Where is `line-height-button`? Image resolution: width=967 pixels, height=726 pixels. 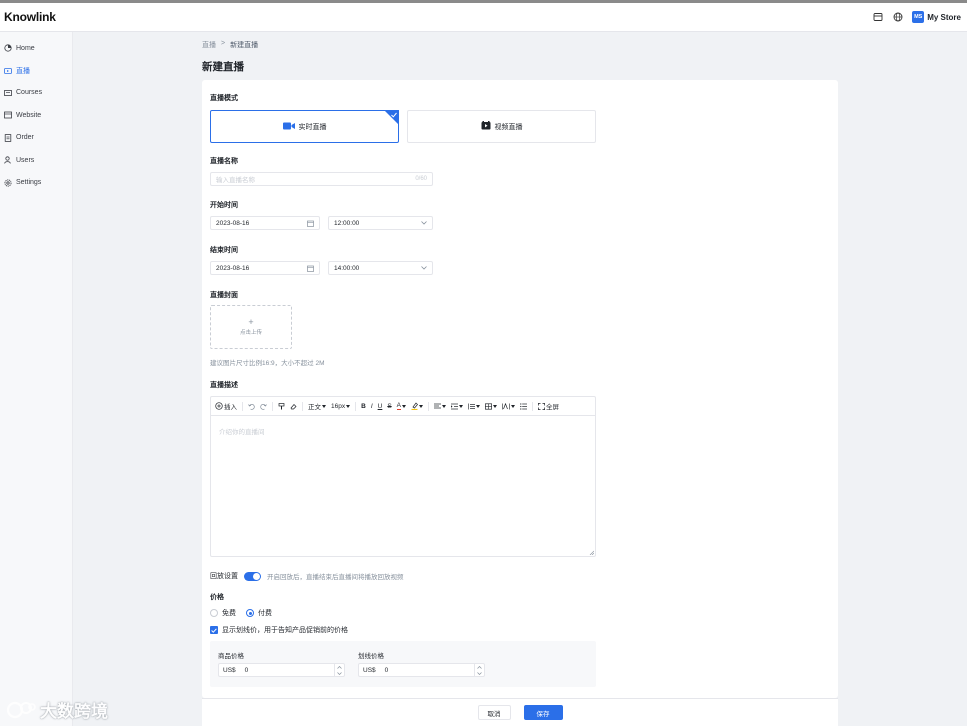
line-height-button is located at coordinates (474, 406).